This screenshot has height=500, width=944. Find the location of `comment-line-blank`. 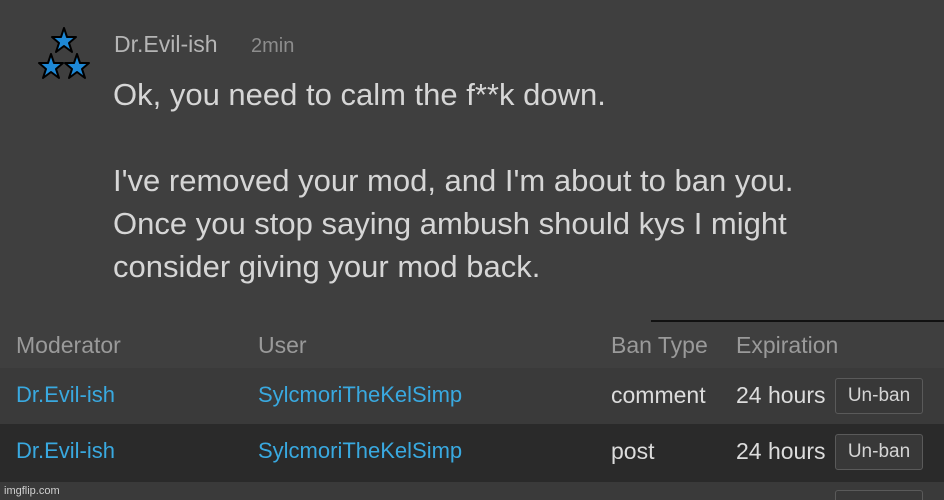

comment-line-blank is located at coordinates (513, 137).